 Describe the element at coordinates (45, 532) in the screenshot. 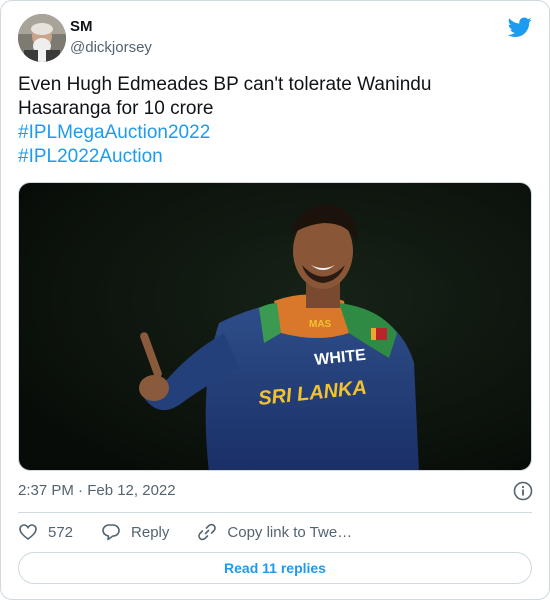

I see `like-button: 572` at that location.